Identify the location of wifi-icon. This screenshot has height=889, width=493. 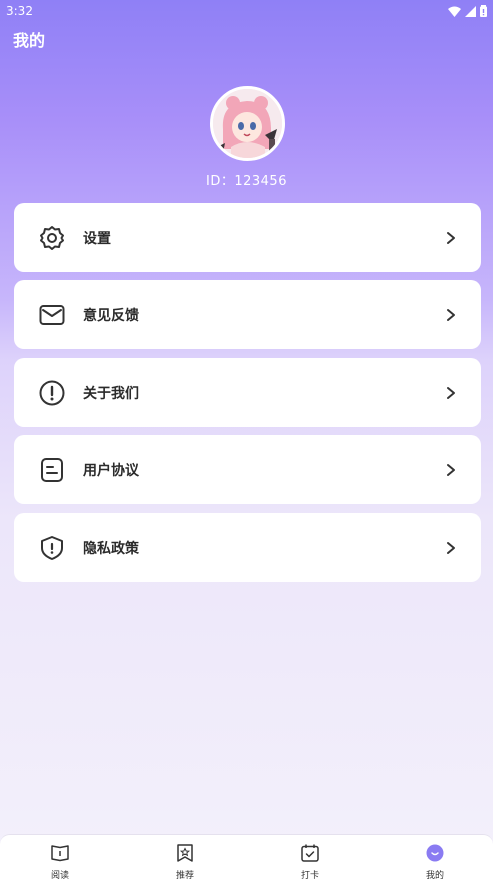
(454, 11).